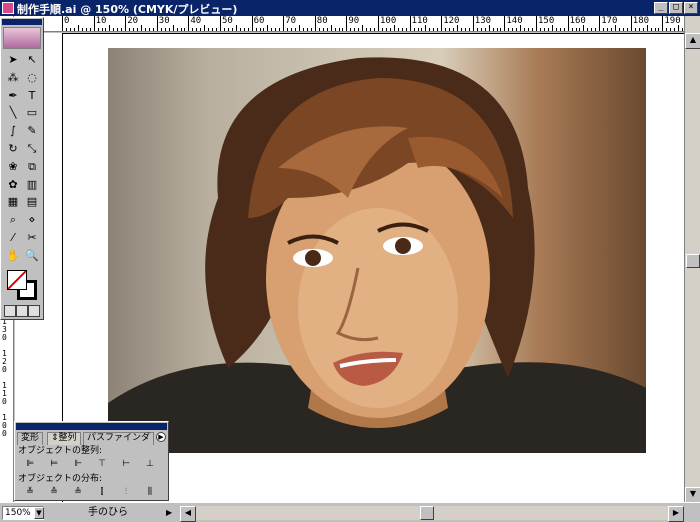  Describe the element at coordinates (126, 492) in the screenshot. I see `distribute-button-5-icon: ⫶` at that location.